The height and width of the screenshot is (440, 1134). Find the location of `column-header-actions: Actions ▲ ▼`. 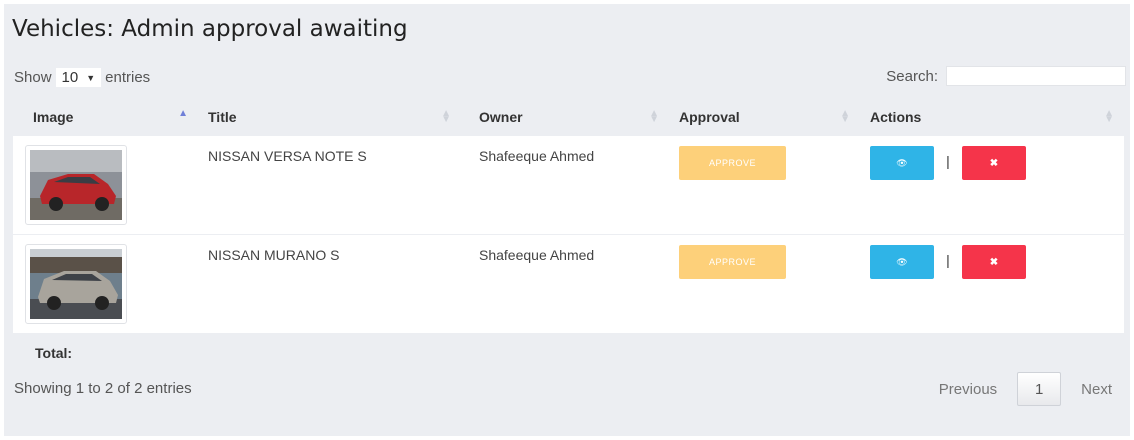

column-header-actions: Actions ▲ ▼ is located at coordinates (992, 117).